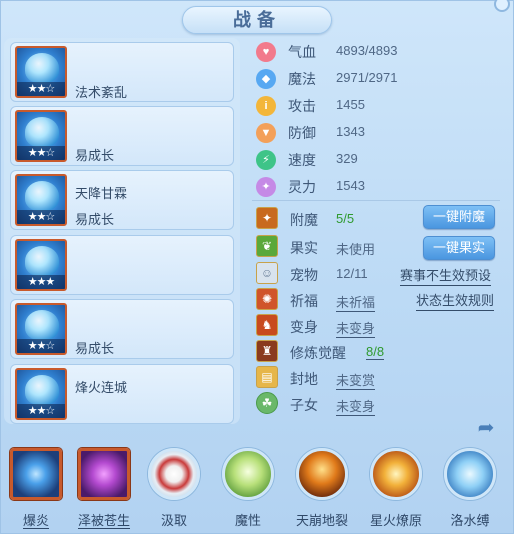 This screenshot has height=534, width=514. I want to click on stat-value: 2971/2971, so click(367, 77).